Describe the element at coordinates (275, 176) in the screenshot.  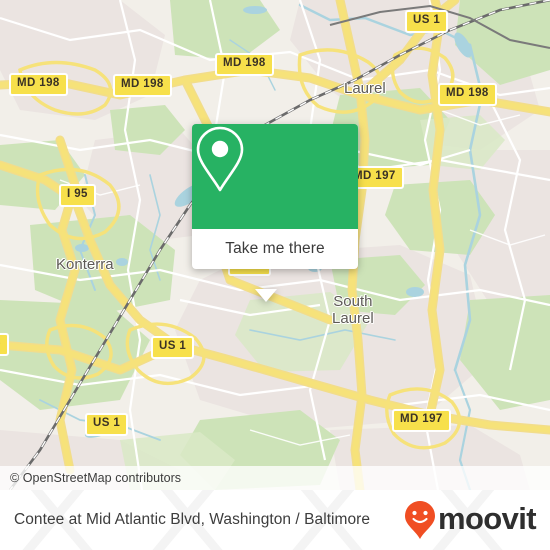
I see `callout-header` at that location.